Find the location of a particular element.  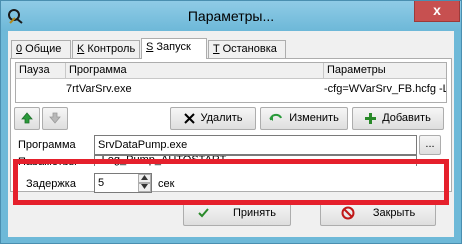

program-label: Программа is located at coordinates (47, 145).